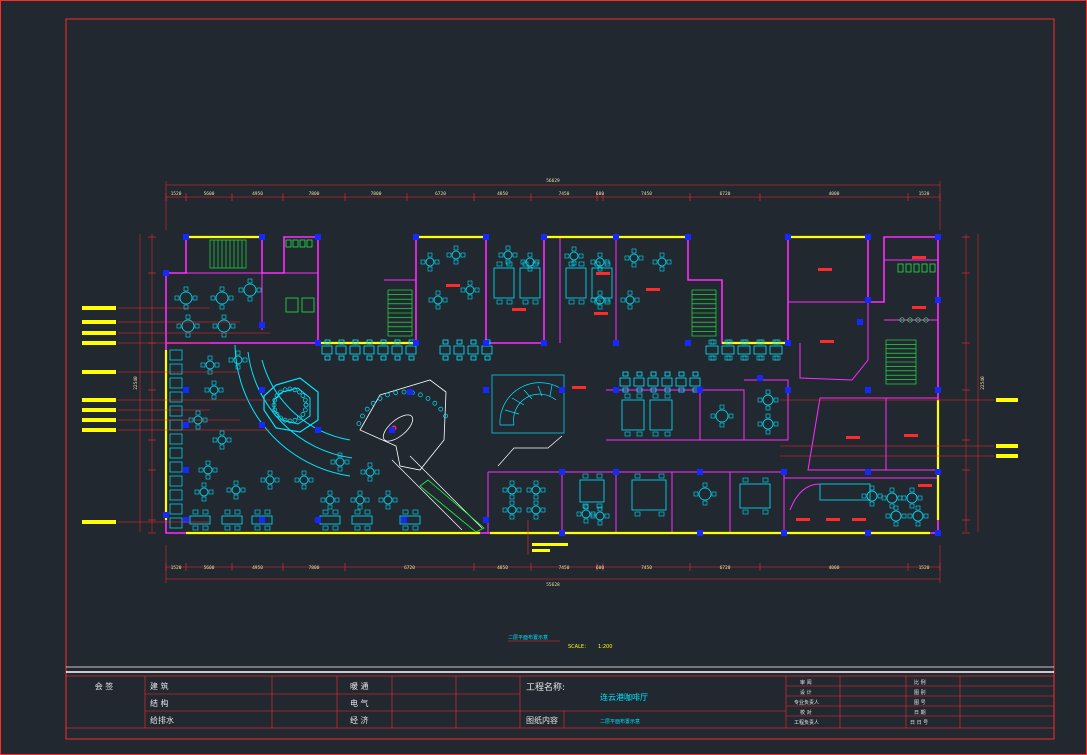  What do you see at coordinates (564, 568) in the screenshot?
I see `bottom-segment-dimension: 7450` at bounding box center [564, 568].